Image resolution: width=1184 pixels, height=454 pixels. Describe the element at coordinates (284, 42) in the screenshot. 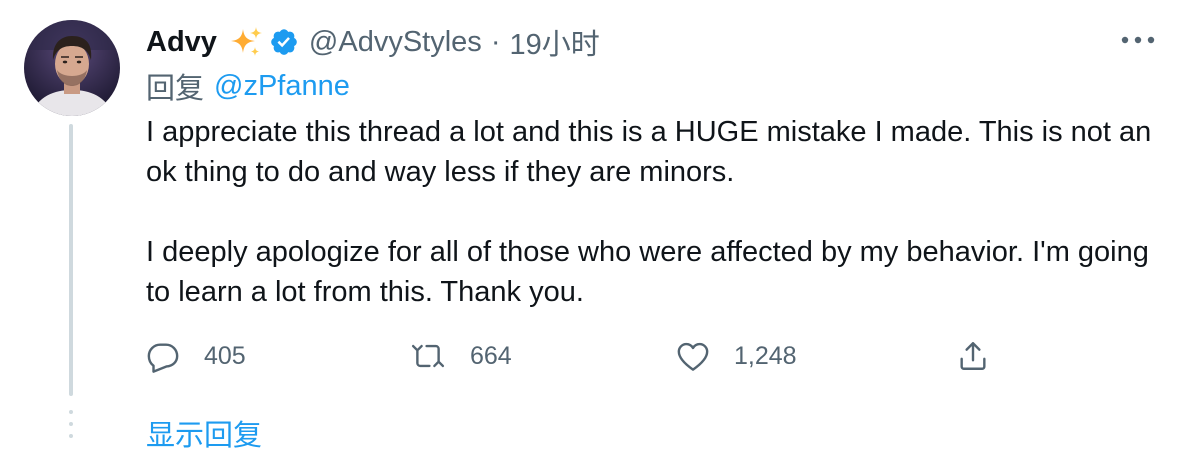

I see `verified-badge-icon` at that location.